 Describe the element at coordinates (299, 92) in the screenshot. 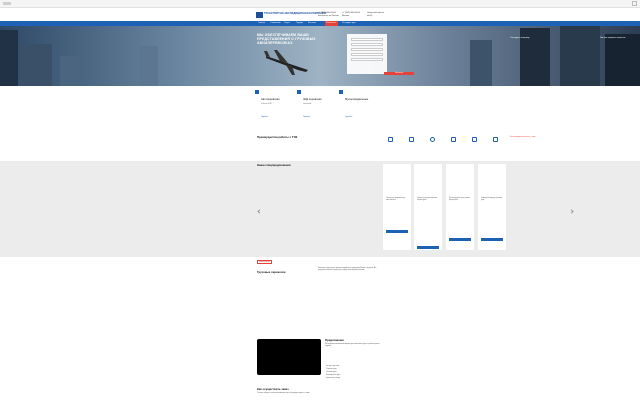

I see `train-icon` at that location.